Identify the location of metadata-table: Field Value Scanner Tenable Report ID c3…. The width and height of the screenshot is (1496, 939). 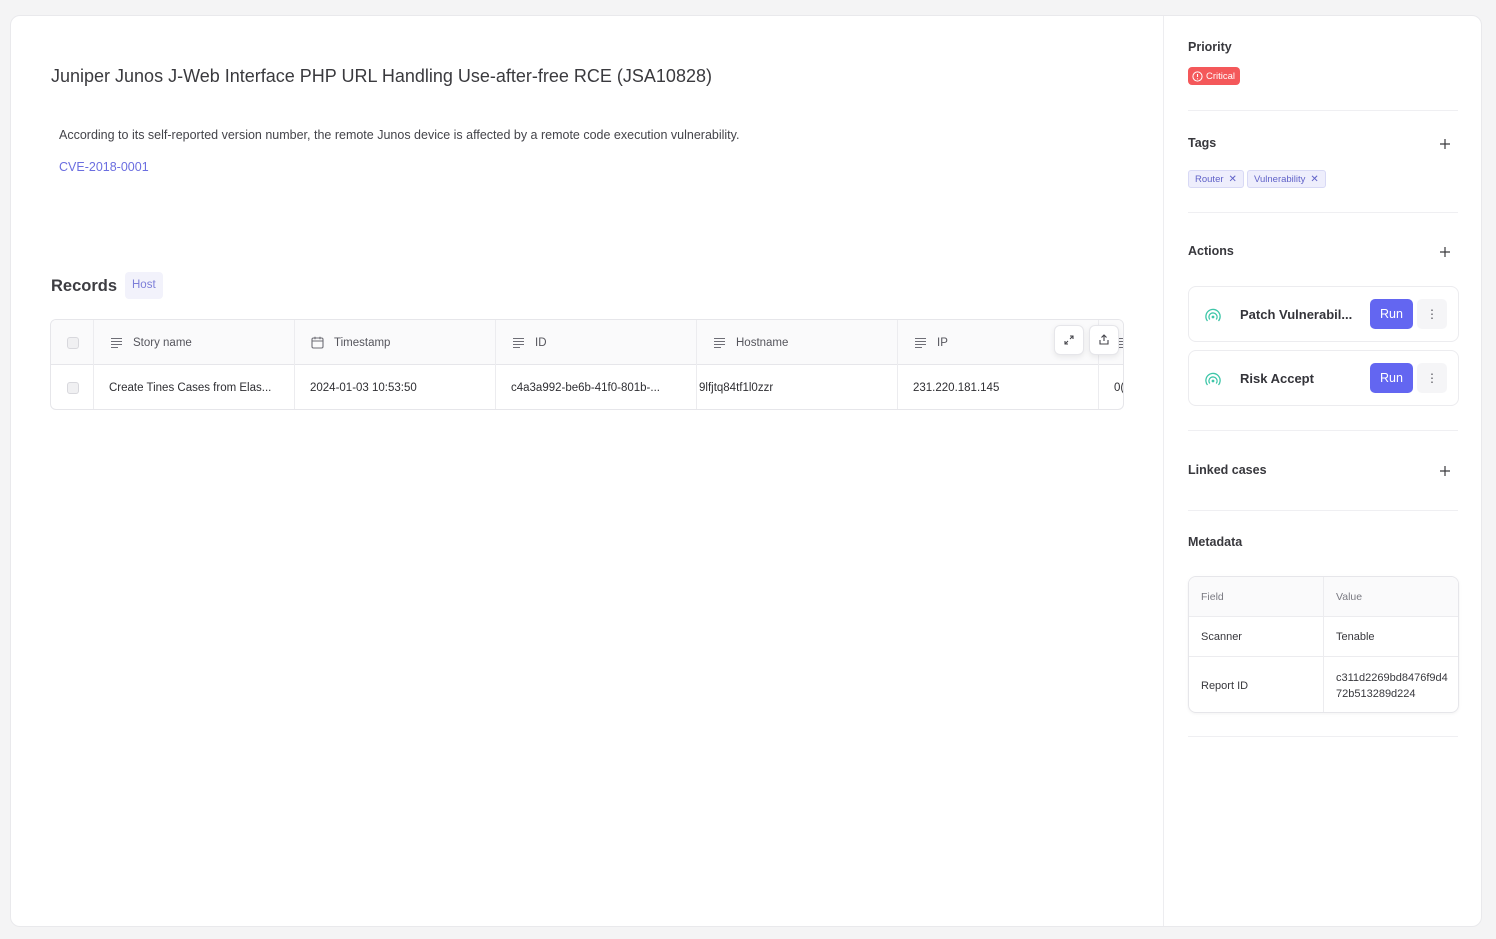
(1323, 644).